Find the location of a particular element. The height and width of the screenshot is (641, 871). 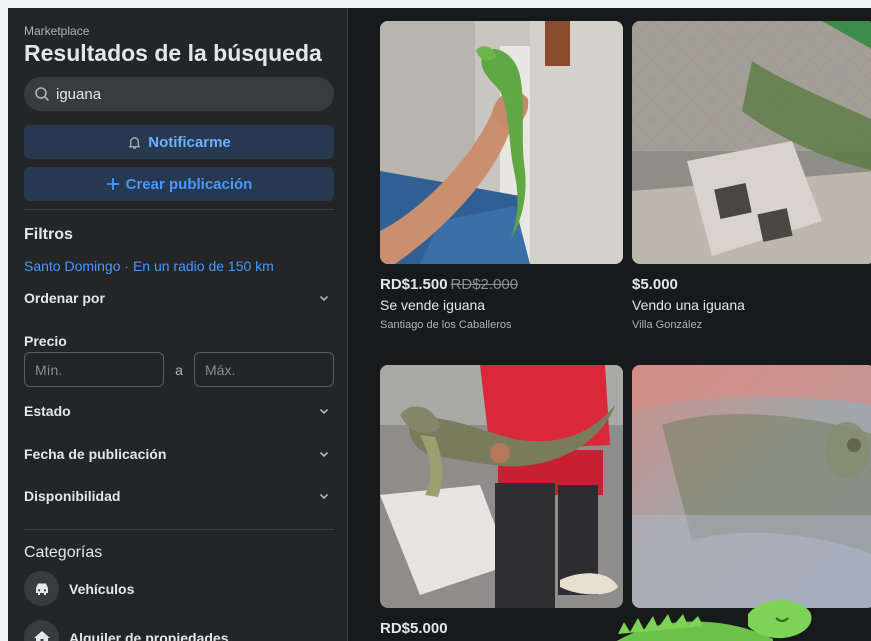

listing-location: Santiago de los Caballeros is located at coordinates (446, 325).